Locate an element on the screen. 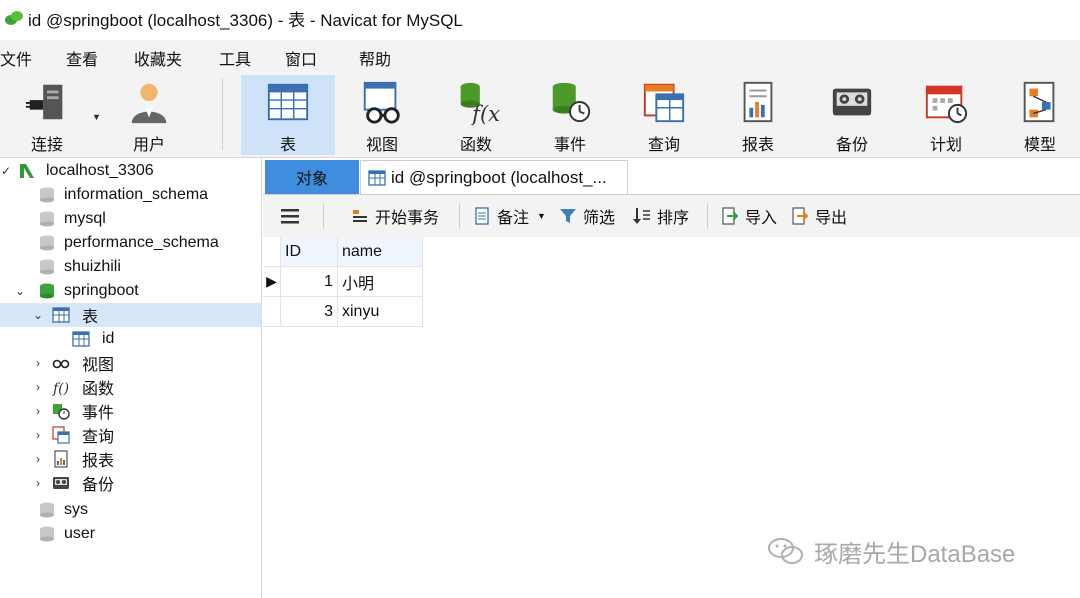 This screenshot has height=598, width=1080. grid-cell-name: xinyu is located at coordinates (380, 312).